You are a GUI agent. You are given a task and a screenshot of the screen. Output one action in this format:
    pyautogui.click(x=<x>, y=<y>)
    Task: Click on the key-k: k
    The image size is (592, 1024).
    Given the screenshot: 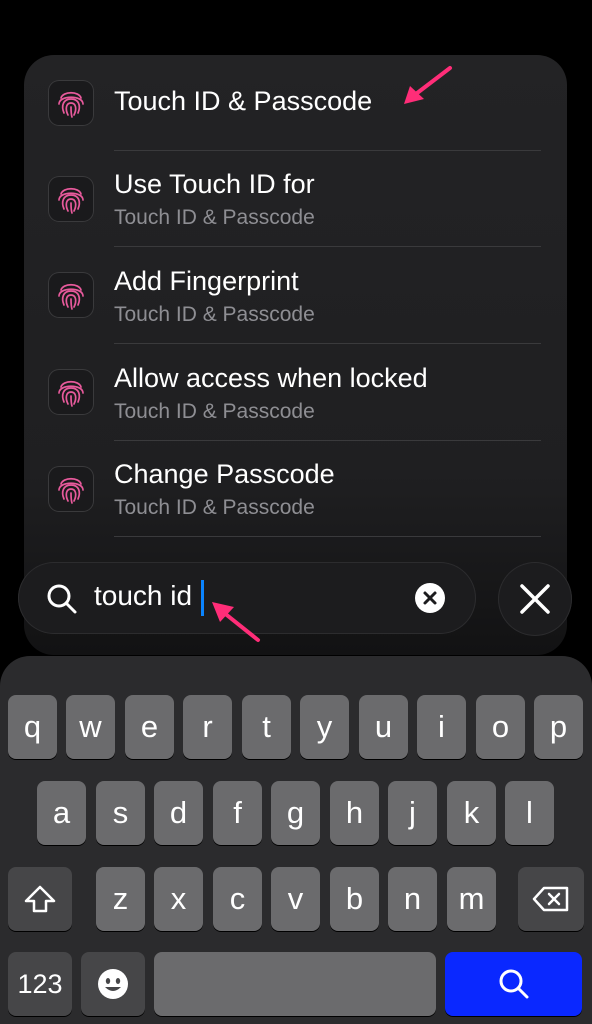 What is the action you would take?
    pyautogui.click(x=471, y=813)
    